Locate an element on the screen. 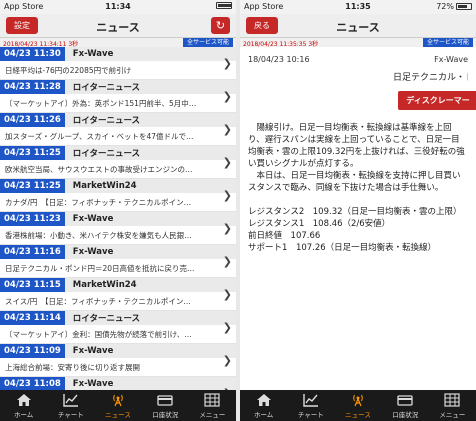 The image size is (476, 421). news-time: 04/23 11:28 is located at coordinates (32, 87).